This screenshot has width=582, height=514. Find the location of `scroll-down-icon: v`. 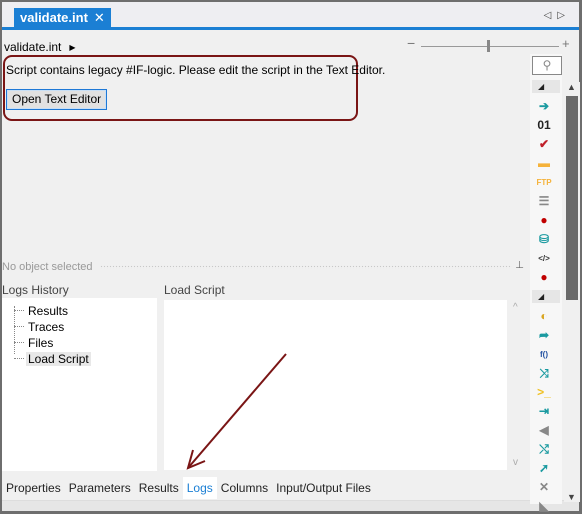

scroll-down-icon: v is located at coordinates (515, 462).